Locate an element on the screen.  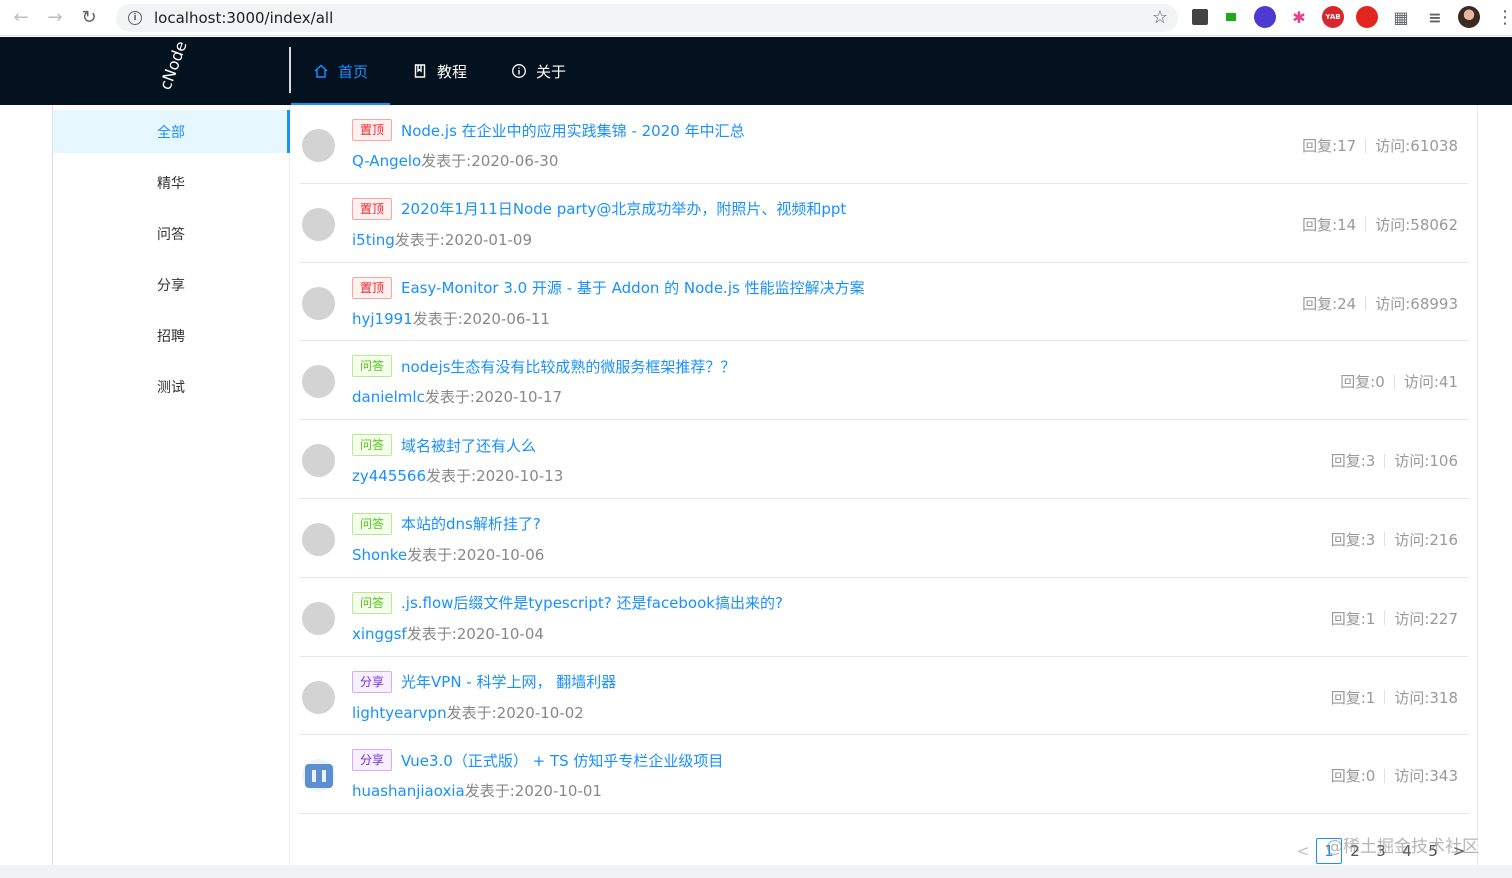
puzzle-extensions-icon: ▦ is located at coordinates (1401, 17).